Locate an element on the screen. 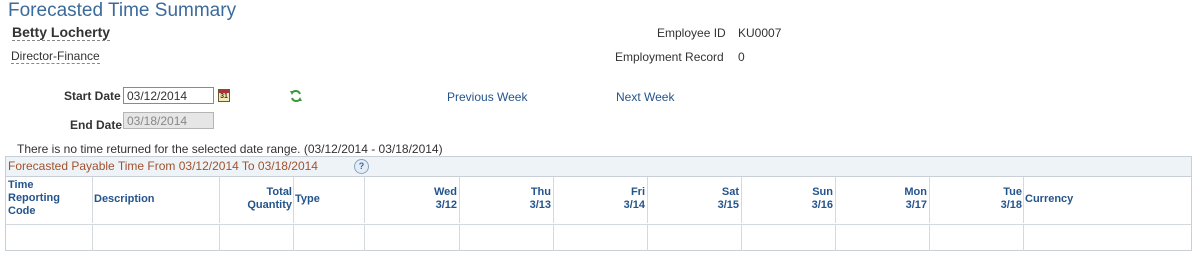 This screenshot has width=1200, height=261. col-currency-label: Currency is located at coordinates (1049, 199).